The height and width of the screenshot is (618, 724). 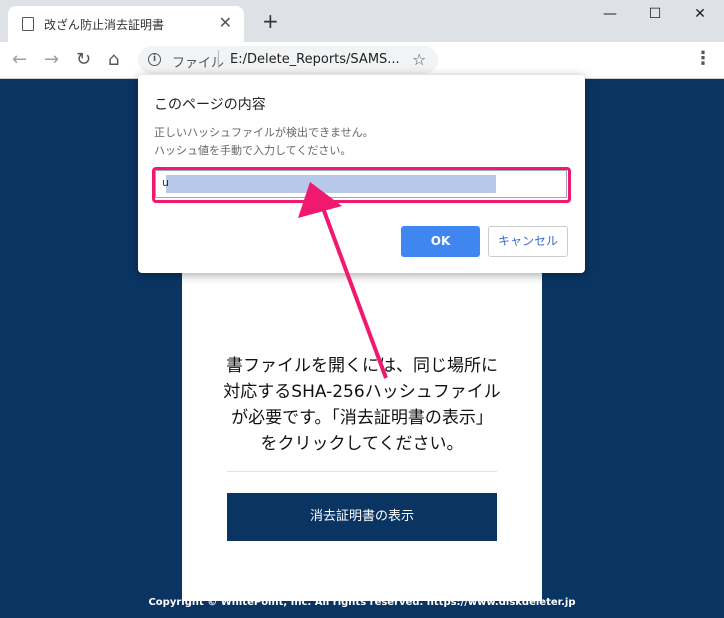 What do you see at coordinates (440, 241) in the screenshot?
I see `ok-button: OK` at bounding box center [440, 241].